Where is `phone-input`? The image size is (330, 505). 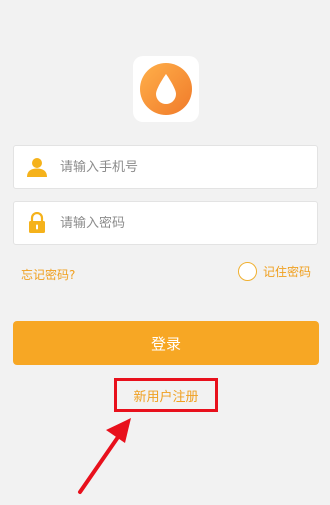 phone-input is located at coordinates (180, 167).